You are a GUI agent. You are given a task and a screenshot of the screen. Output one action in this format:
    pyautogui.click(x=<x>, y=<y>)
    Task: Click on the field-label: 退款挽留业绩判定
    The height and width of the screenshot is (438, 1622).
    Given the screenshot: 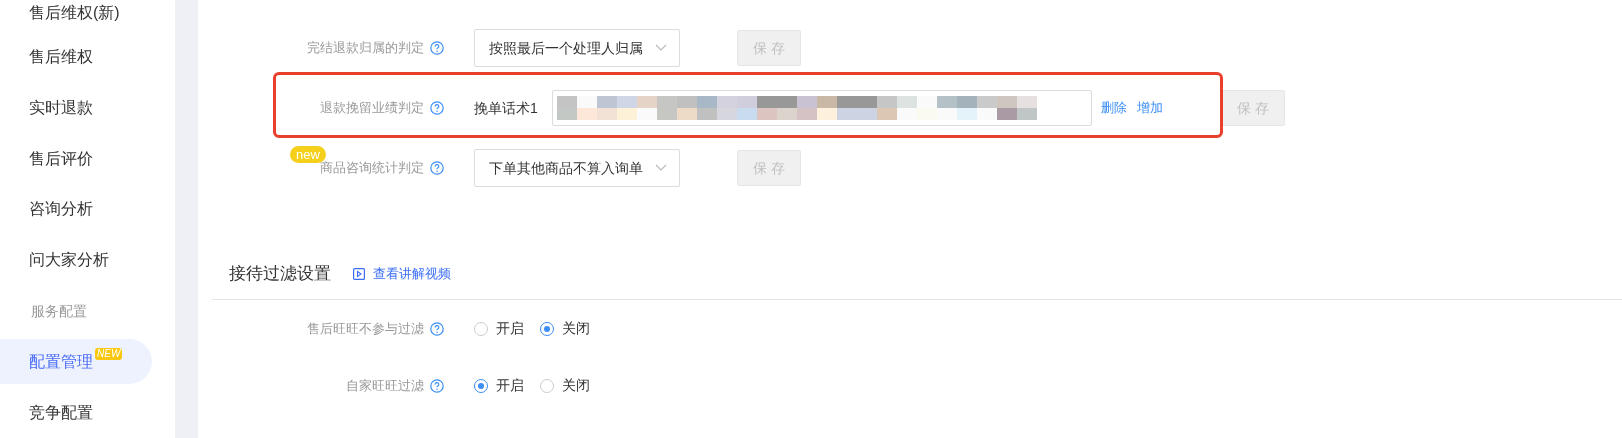 What is the action you would take?
    pyautogui.click(x=372, y=108)
    